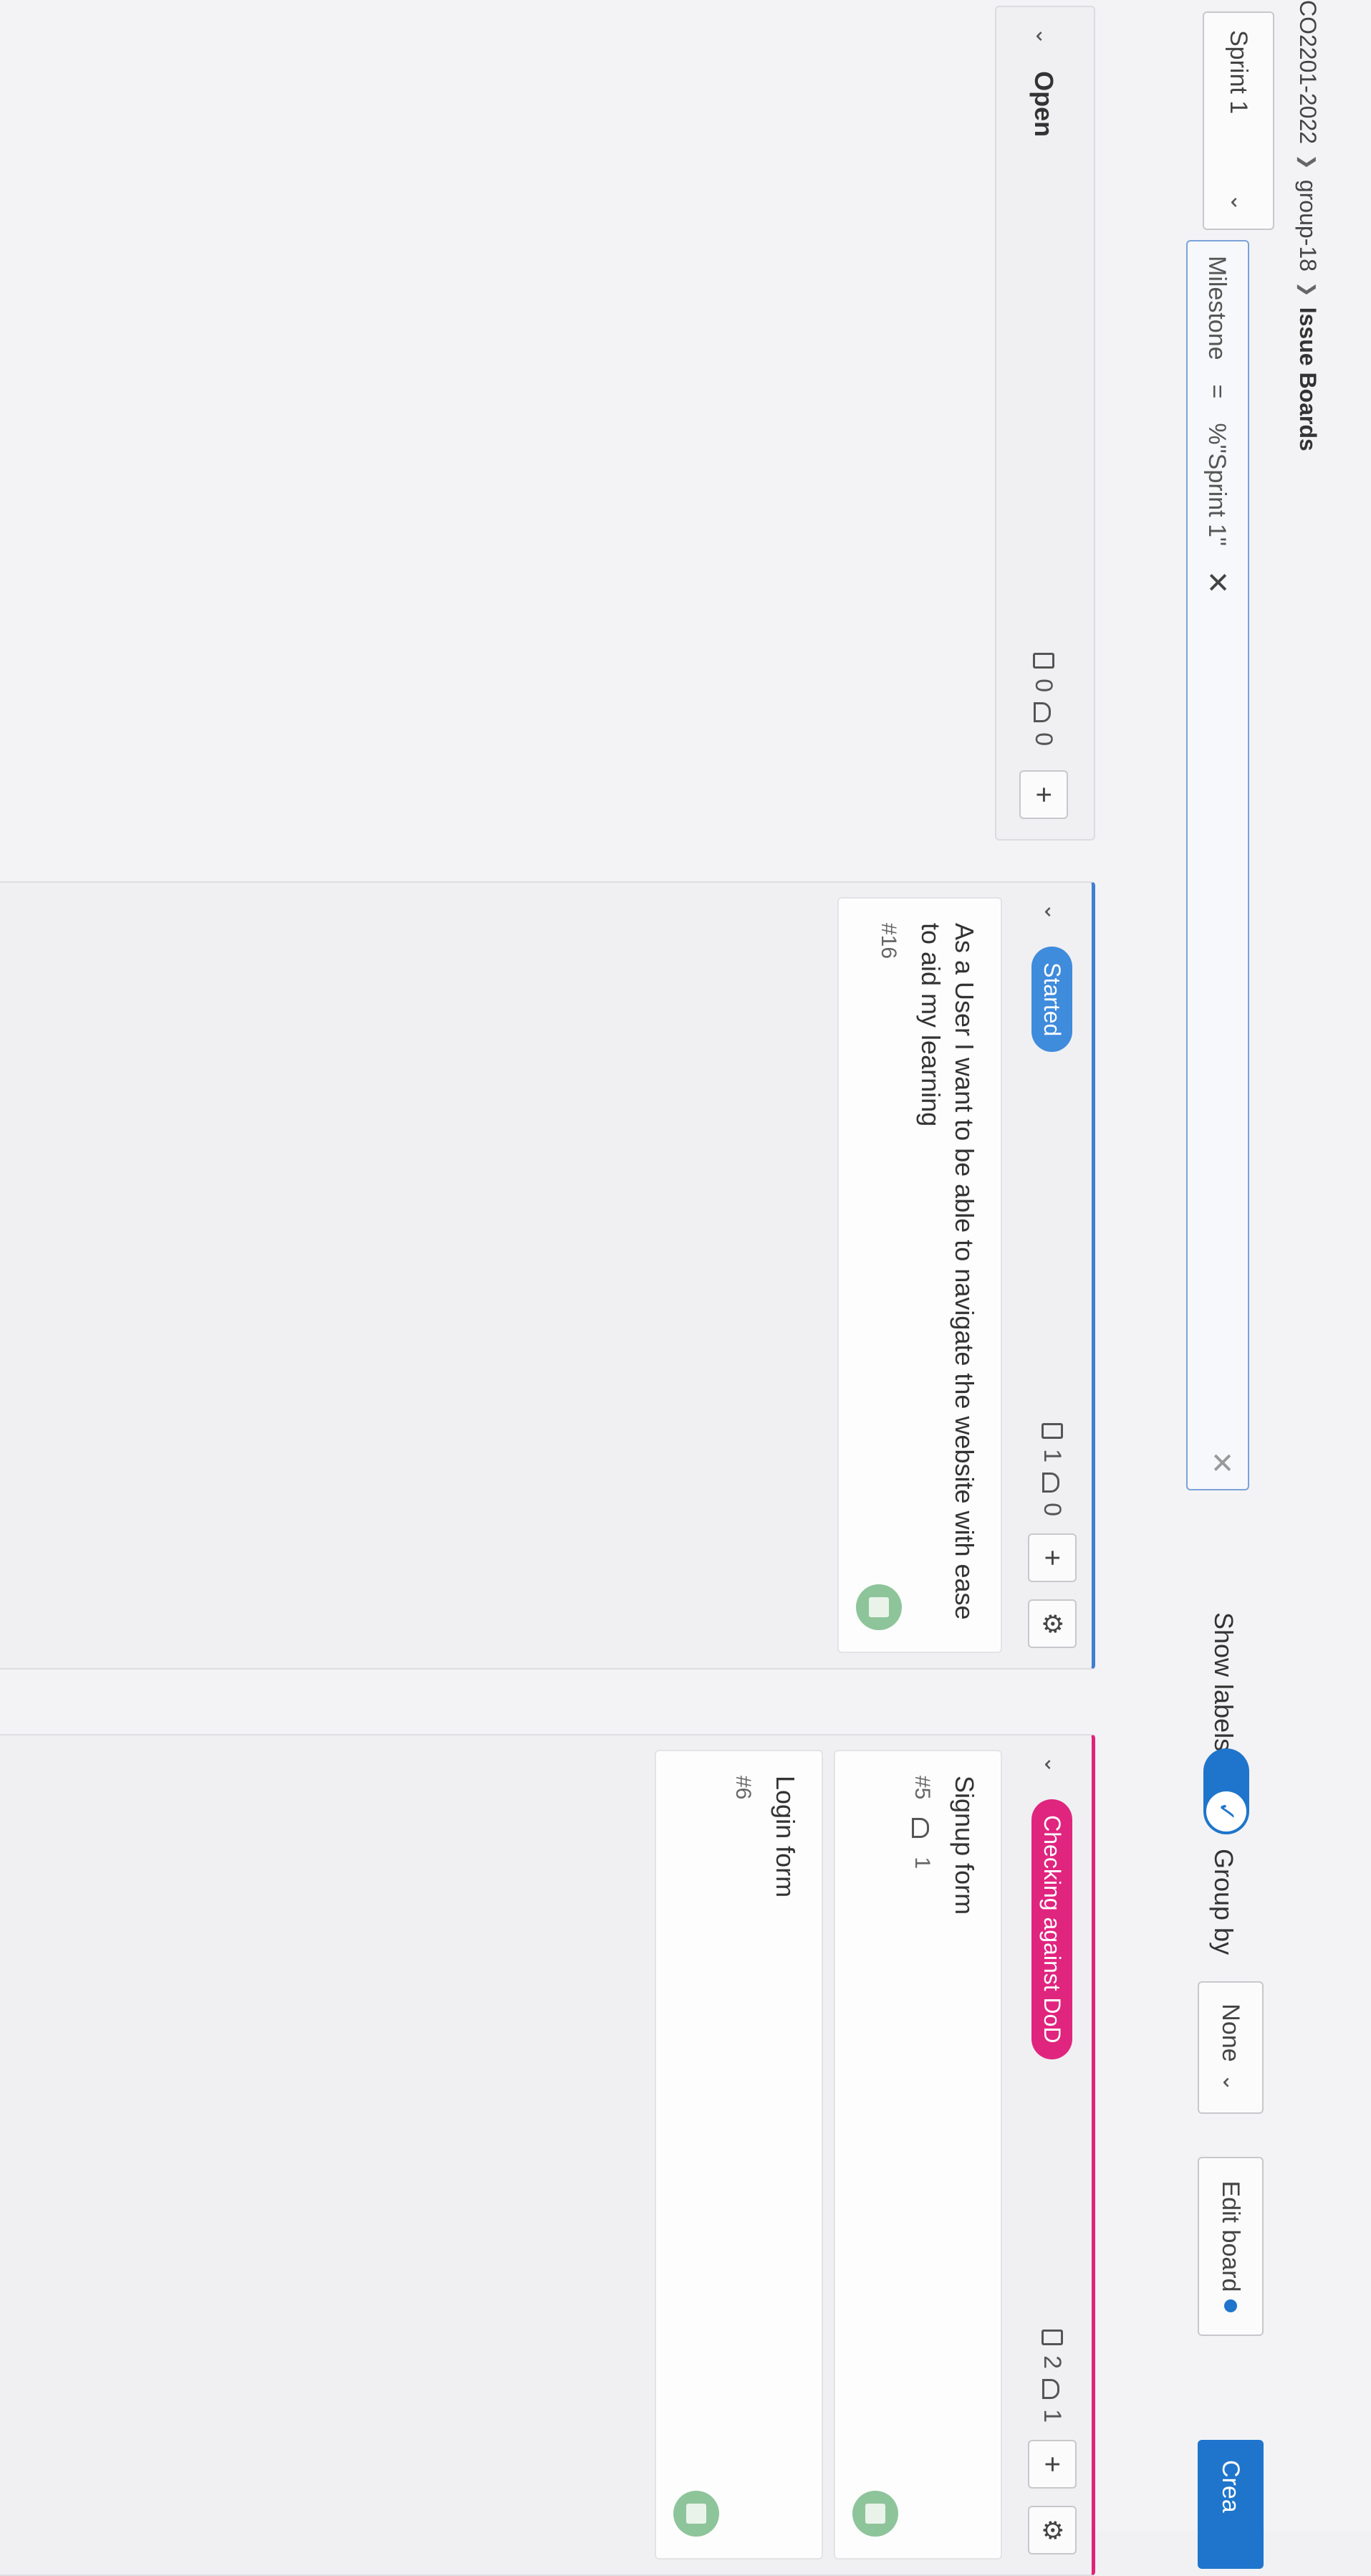  Describe the element at coordinates (888, 1275) in the screenshot. I see `issue-meta: #16` at that location.